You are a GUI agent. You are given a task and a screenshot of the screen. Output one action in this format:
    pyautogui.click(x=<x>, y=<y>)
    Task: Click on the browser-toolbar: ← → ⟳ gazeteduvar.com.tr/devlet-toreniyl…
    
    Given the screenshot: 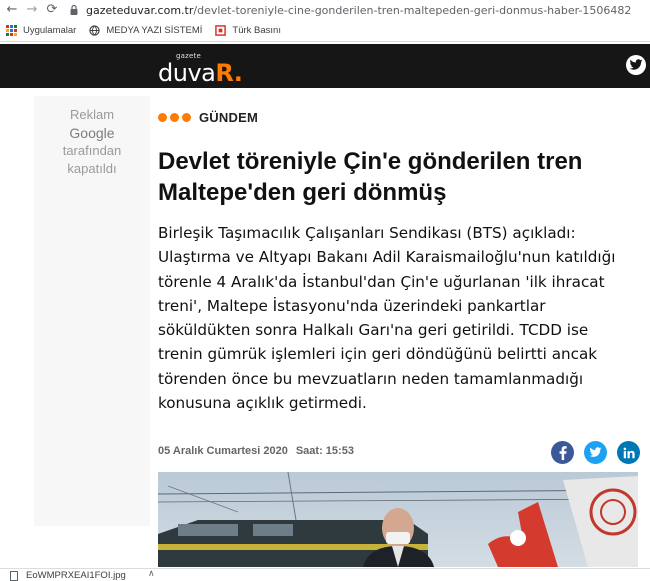 What is the action you would take?
    pyautogui.click(x=325, y=10)
    